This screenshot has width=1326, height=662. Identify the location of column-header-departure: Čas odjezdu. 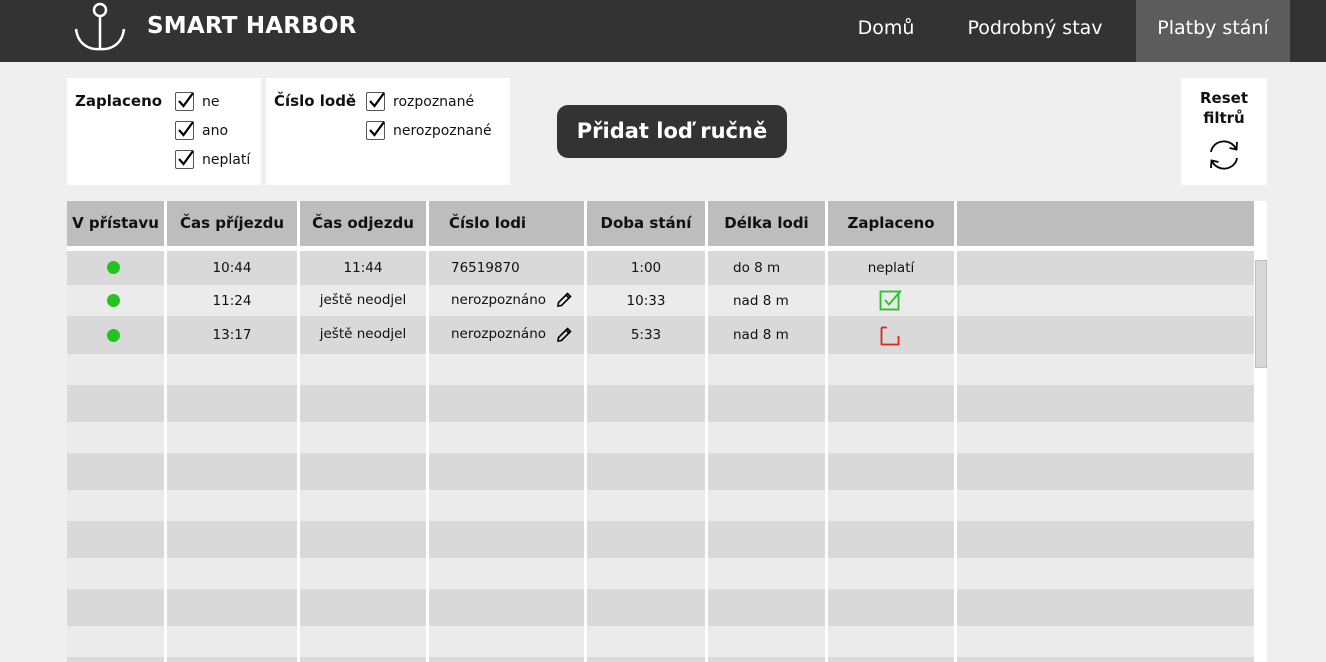
(363, 223).